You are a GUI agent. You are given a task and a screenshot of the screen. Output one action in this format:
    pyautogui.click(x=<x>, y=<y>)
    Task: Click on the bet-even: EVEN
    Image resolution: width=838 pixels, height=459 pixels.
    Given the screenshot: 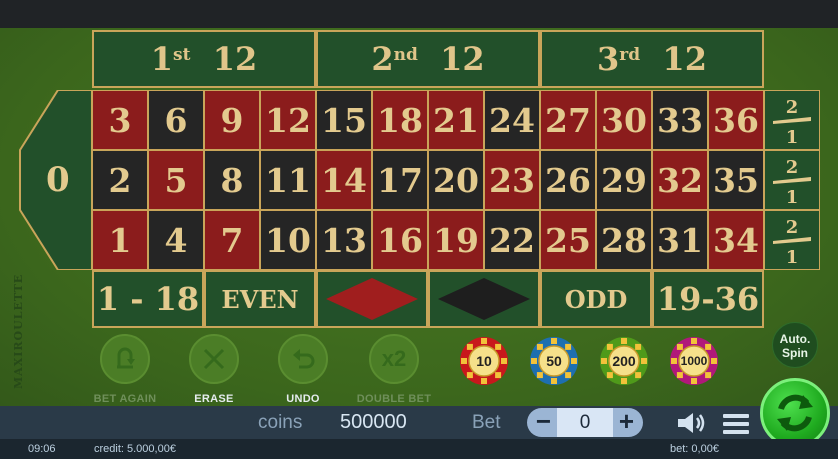 What is the action you would take?
    pyautogui.click(x=260, y=299)
    